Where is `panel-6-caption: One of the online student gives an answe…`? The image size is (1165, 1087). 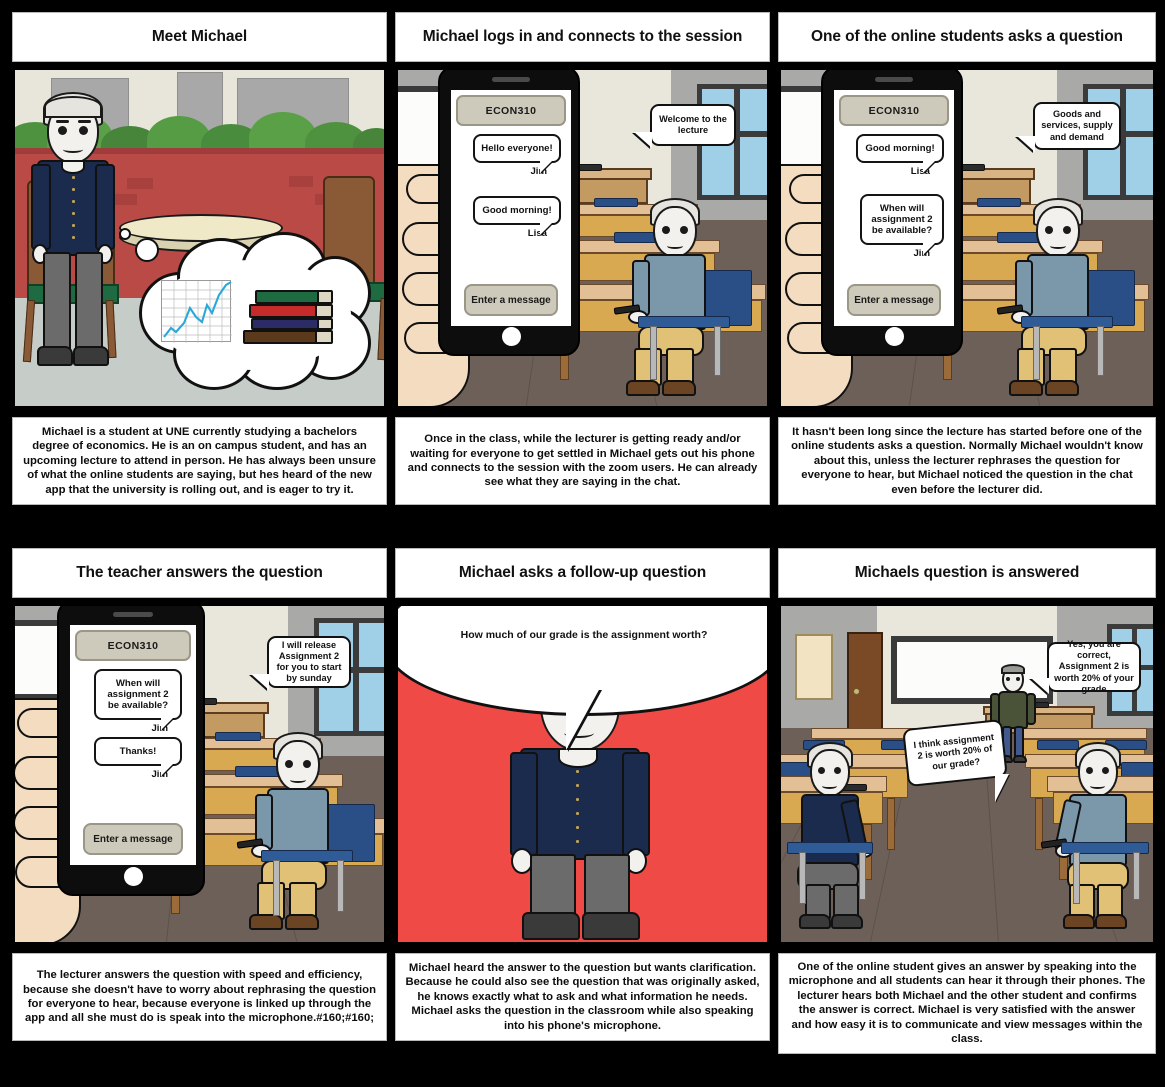 panel-6-caption: One of the online student gives an answe… is located at coordinates (967, 1003).